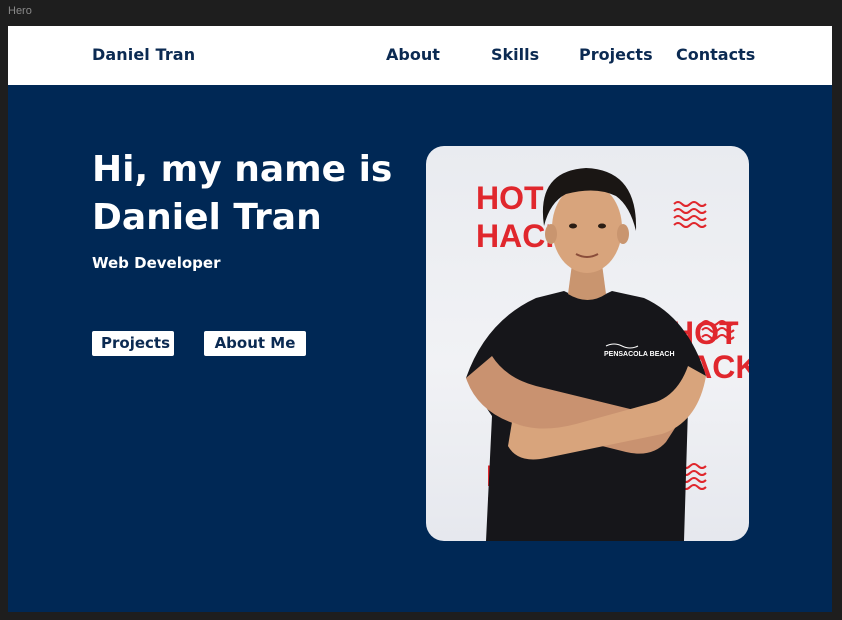 The height and width of the screenshot is (620, 842). Describe the element at coordinates (515, 54) in the screenshot. I see `nav-link-skills: Skills` at that location.